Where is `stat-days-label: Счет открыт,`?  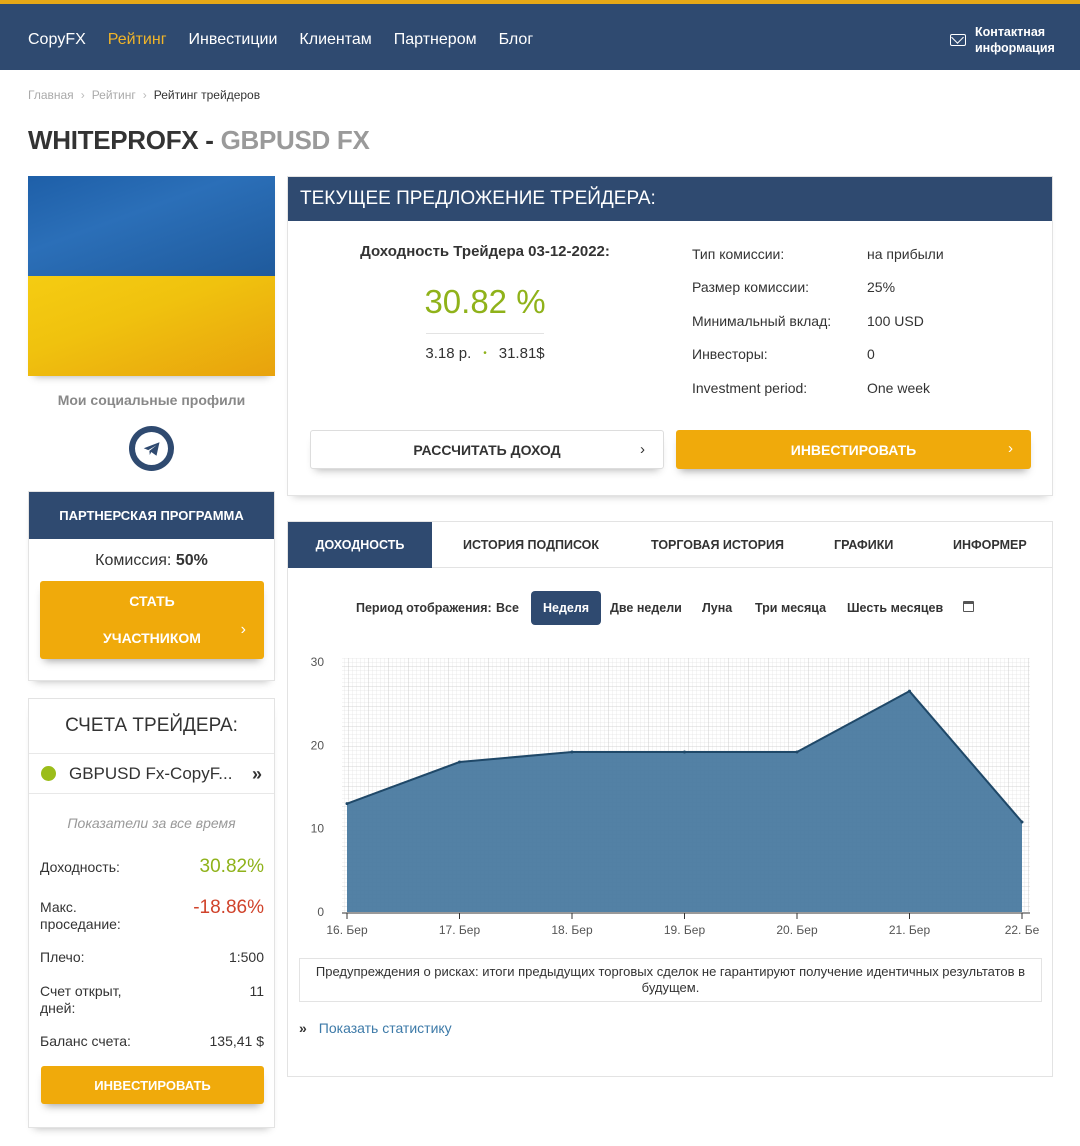
stat-days-label: Счет открыт, is located at coordinates (81, 991).